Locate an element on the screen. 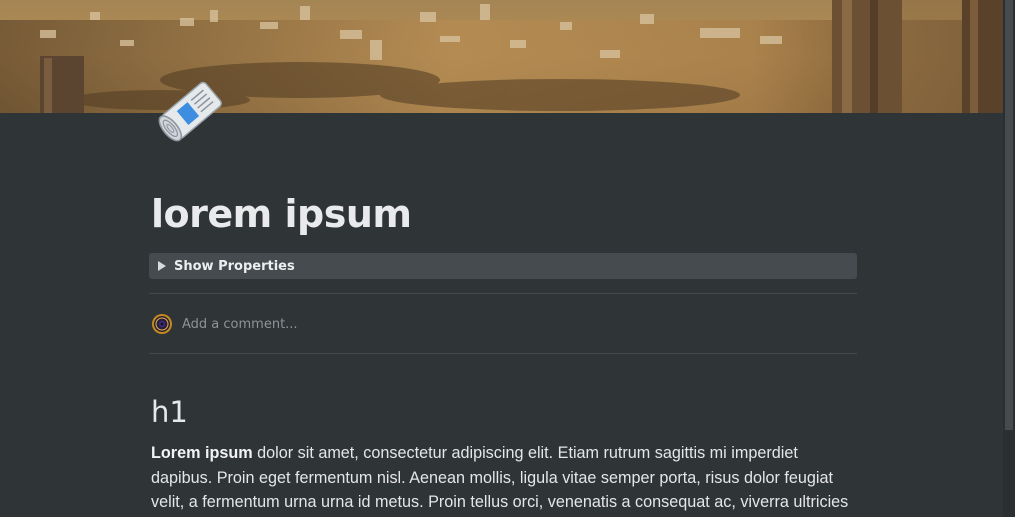 The width and height of the screenshot is (1015, 517). page-title: lorem ipsum is located at coordinates (281, 214).